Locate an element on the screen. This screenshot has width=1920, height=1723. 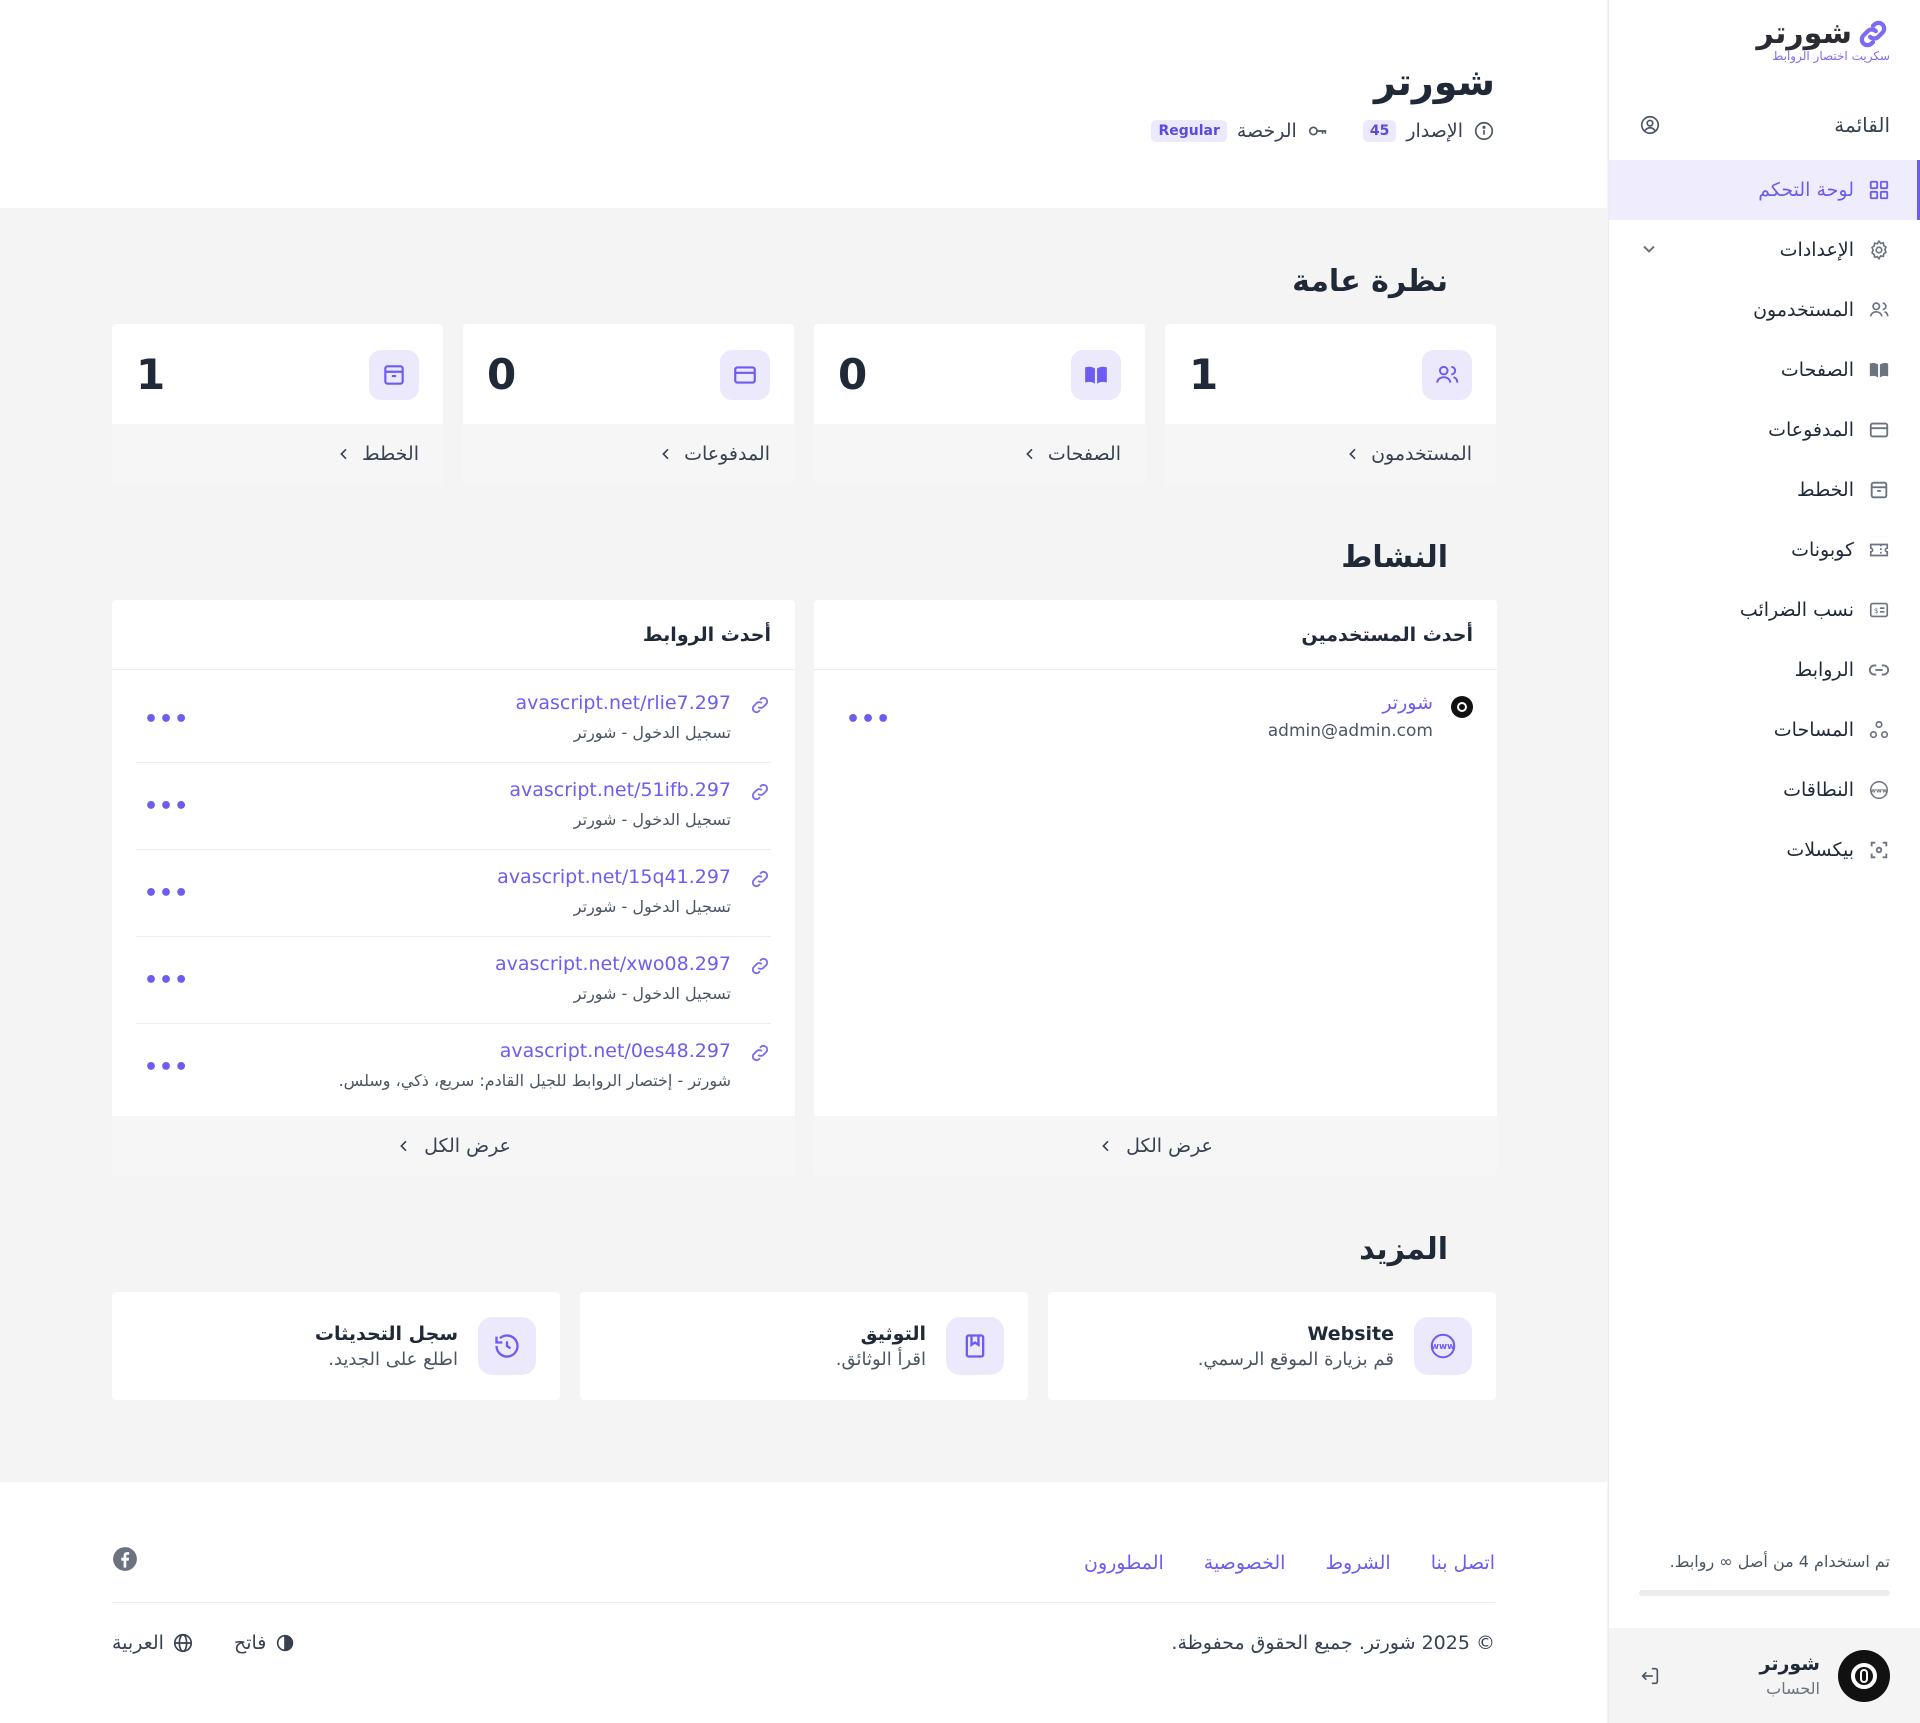
stat-value: 0 is located at coordinates (853, 374).